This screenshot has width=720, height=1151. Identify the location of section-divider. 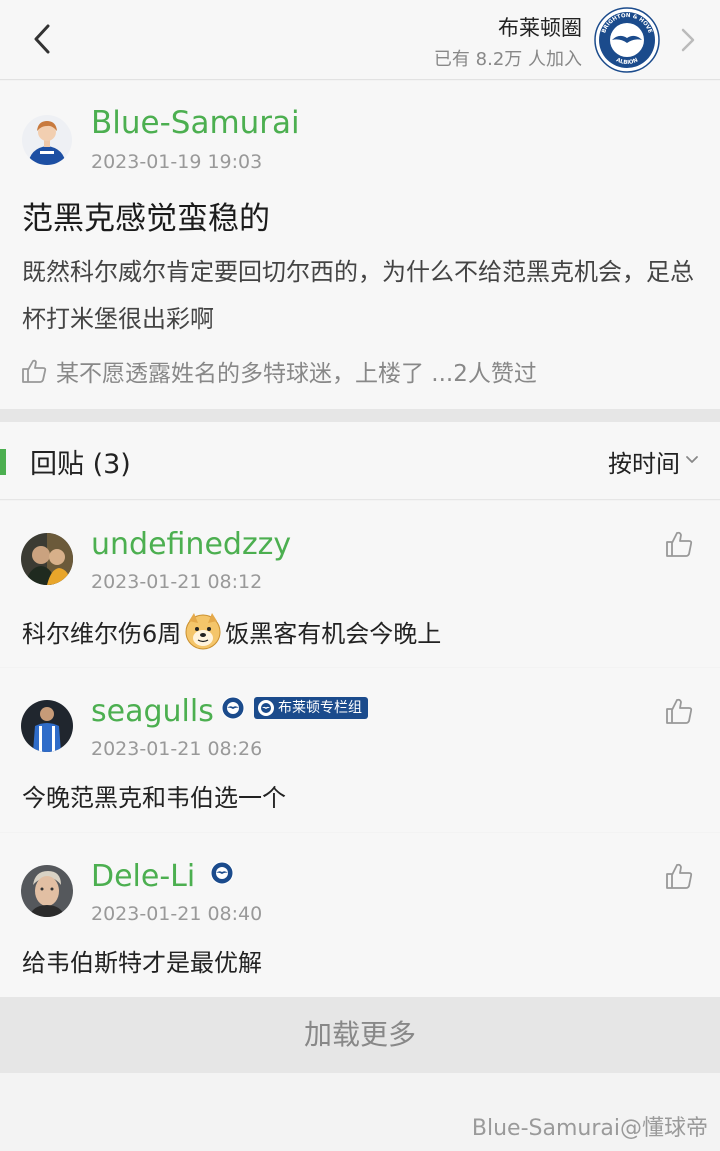
(360, 415).